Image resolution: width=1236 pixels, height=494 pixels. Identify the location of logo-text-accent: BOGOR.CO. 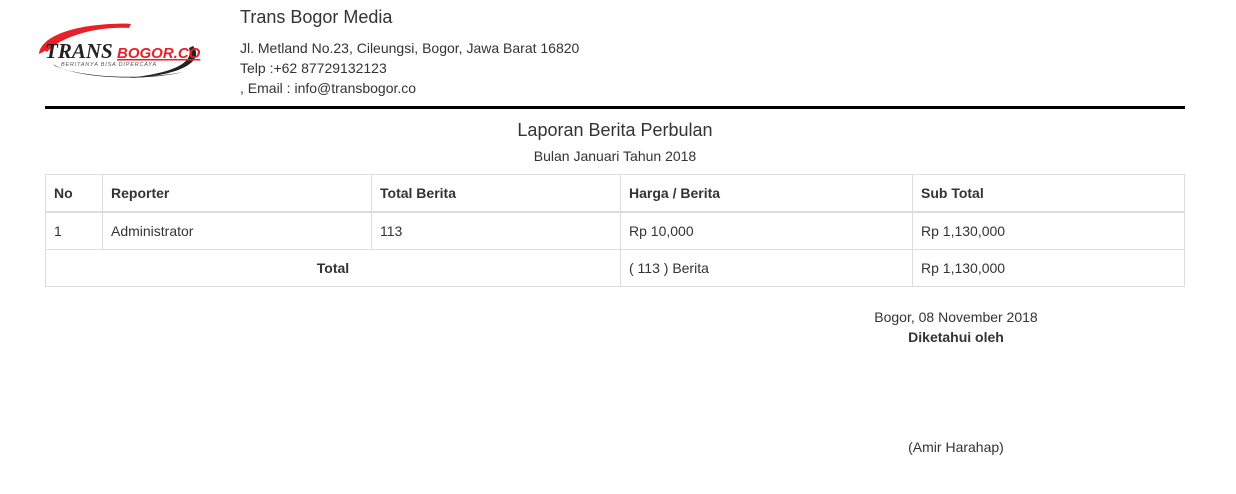
(159, 53).